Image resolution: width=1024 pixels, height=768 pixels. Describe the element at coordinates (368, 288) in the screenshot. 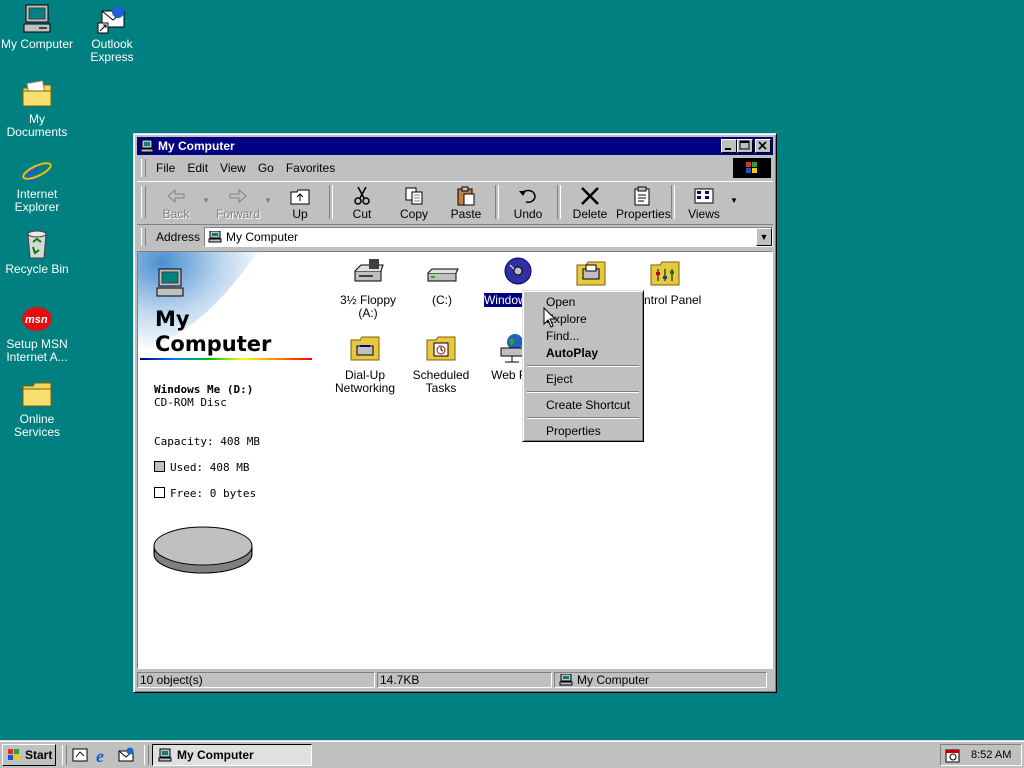

I see `drive-item-floppy: 3½ Floppy (A:)` at that location.